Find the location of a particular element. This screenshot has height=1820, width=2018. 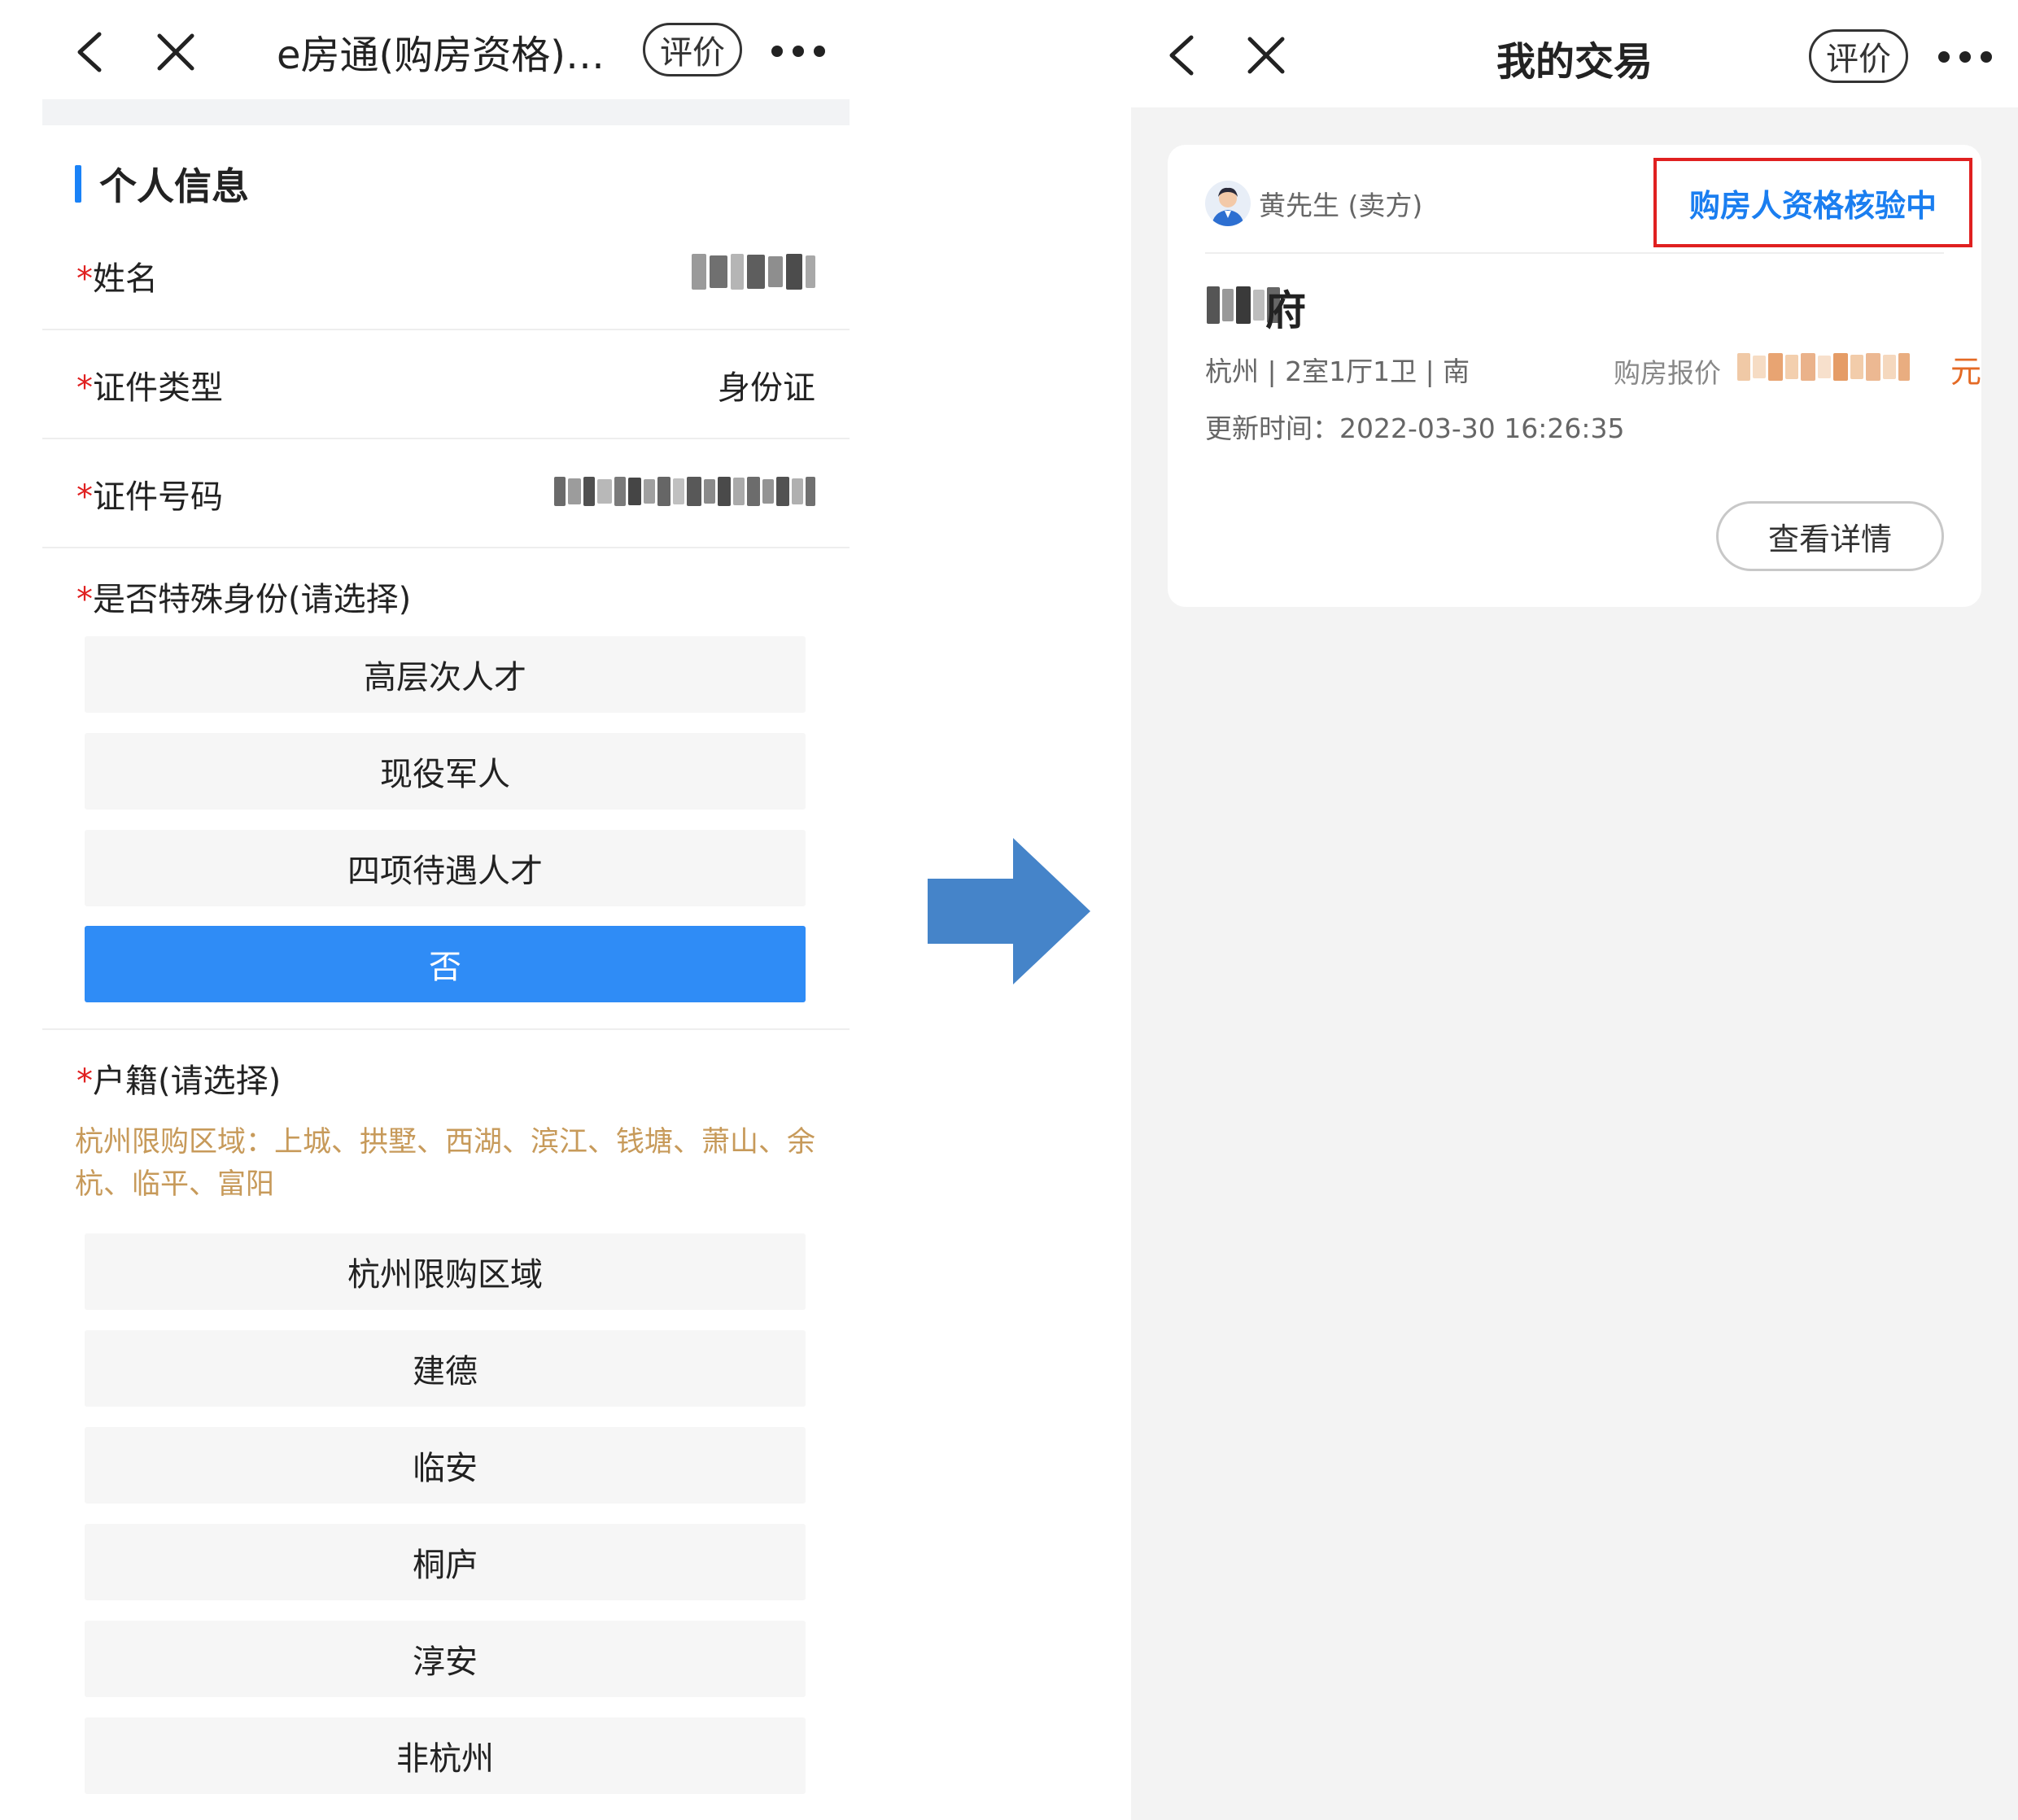

price-label: 购房报价 is located at coordinates (1667, 373).